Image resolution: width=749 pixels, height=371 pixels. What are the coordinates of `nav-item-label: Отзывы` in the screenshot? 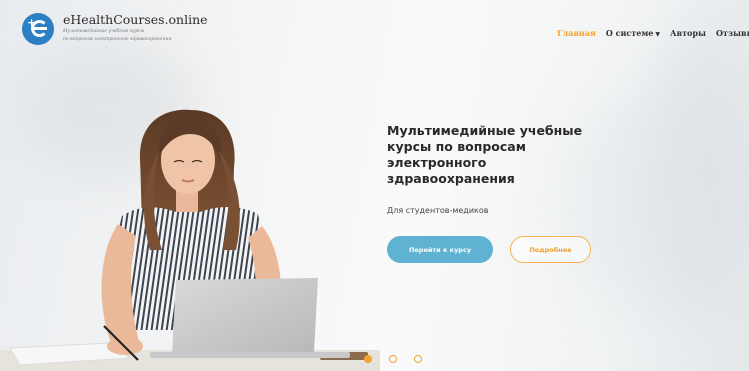 It's located at (732, 33).